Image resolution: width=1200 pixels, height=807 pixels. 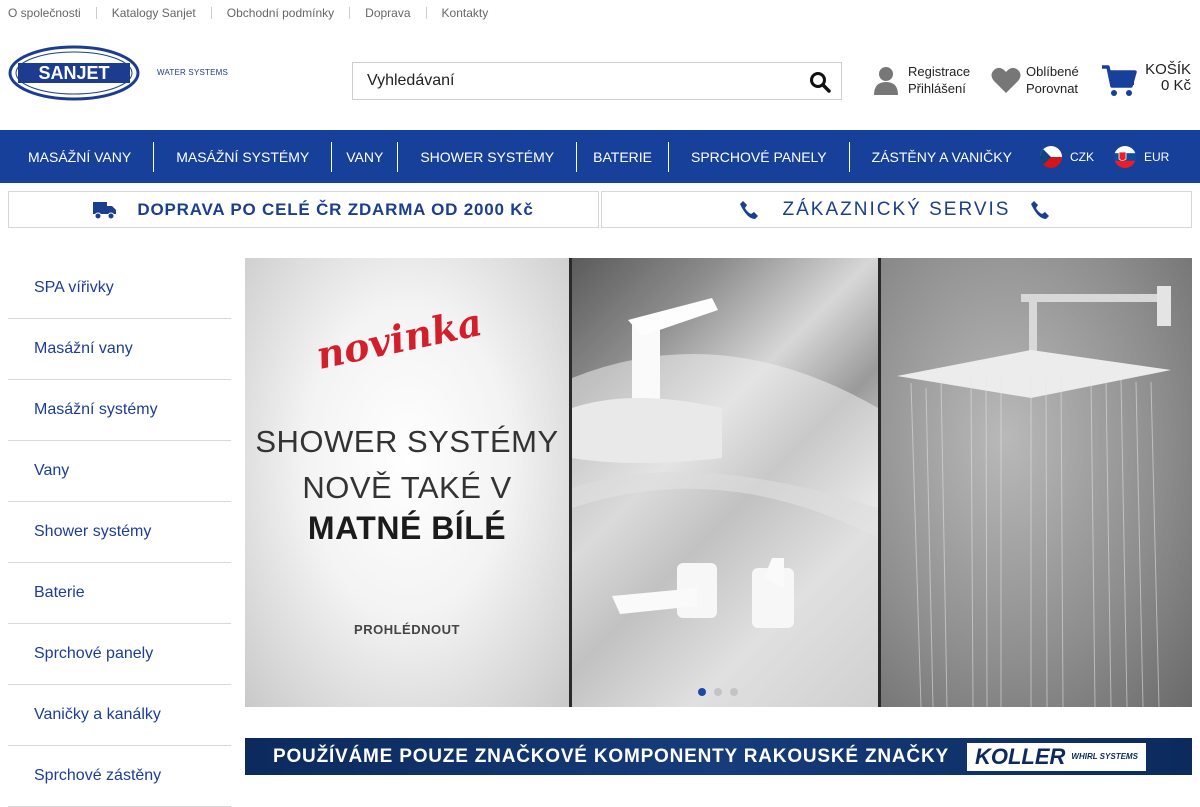 I want to click on cart-label: KOŠÍK, so click(x=1168, y=69).